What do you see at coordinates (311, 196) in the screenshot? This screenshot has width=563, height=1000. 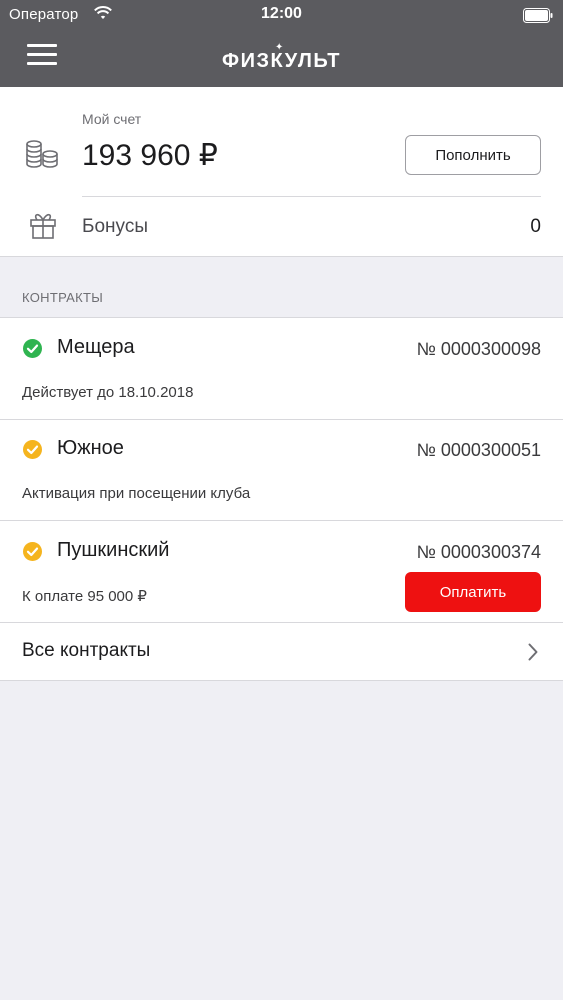 I see `divider` at bounding box center [311, 196].